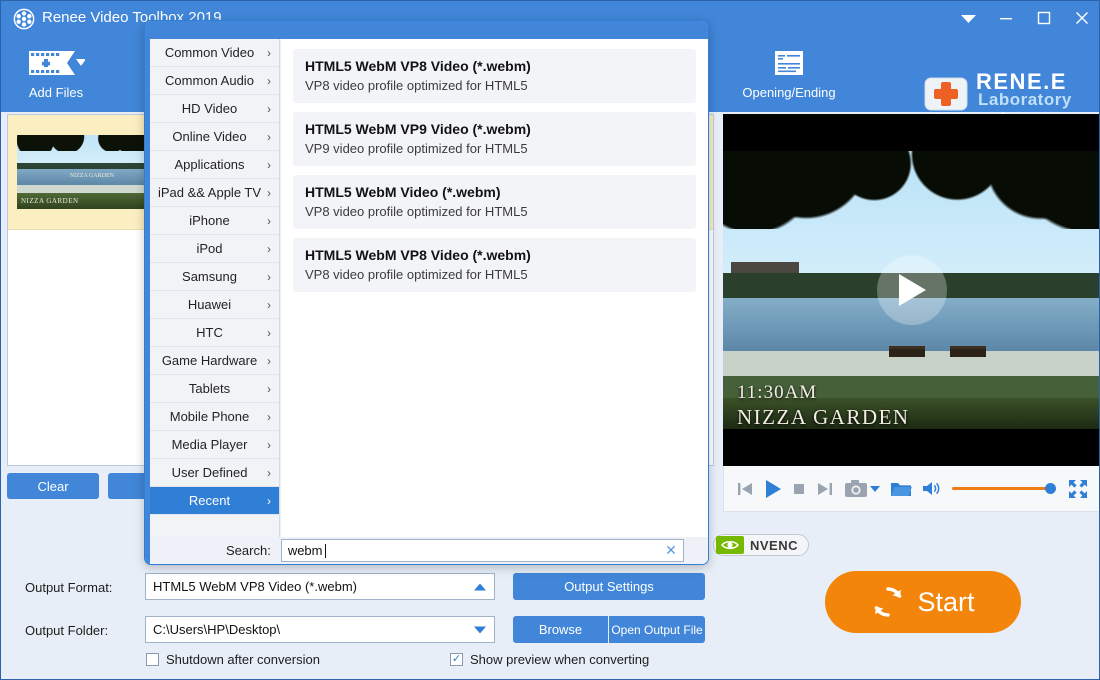 The image size is (1100, 680). Describe the element at coordinates (1078, 489) in the screenshot. I see `fullscreen-icon` at that location.